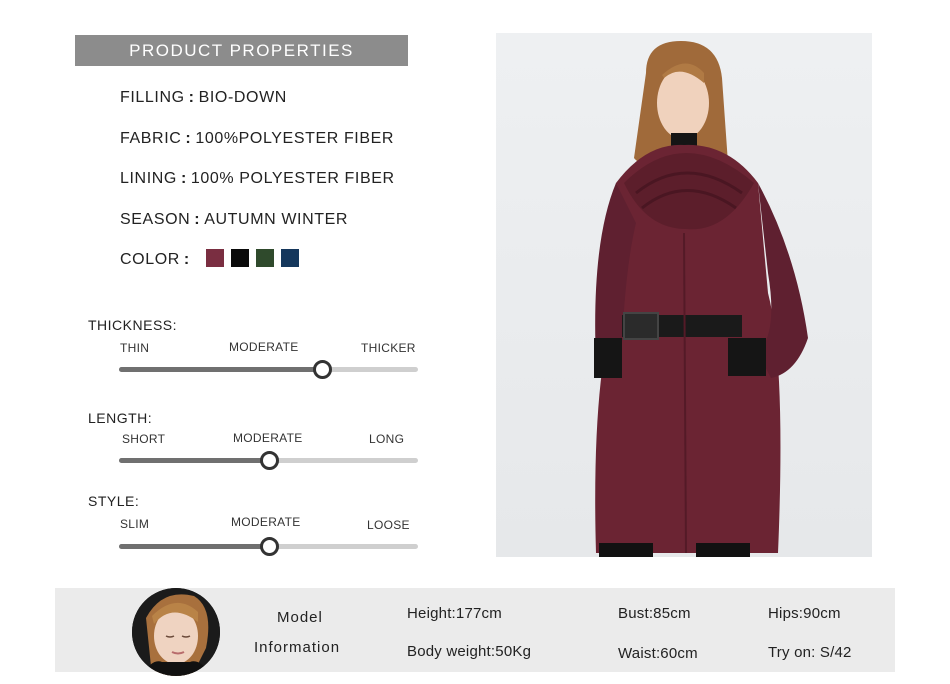 The image size is (950, 684). I want to click on property-season: SEASON: AUTUMN WINTER, so click(234, 220).